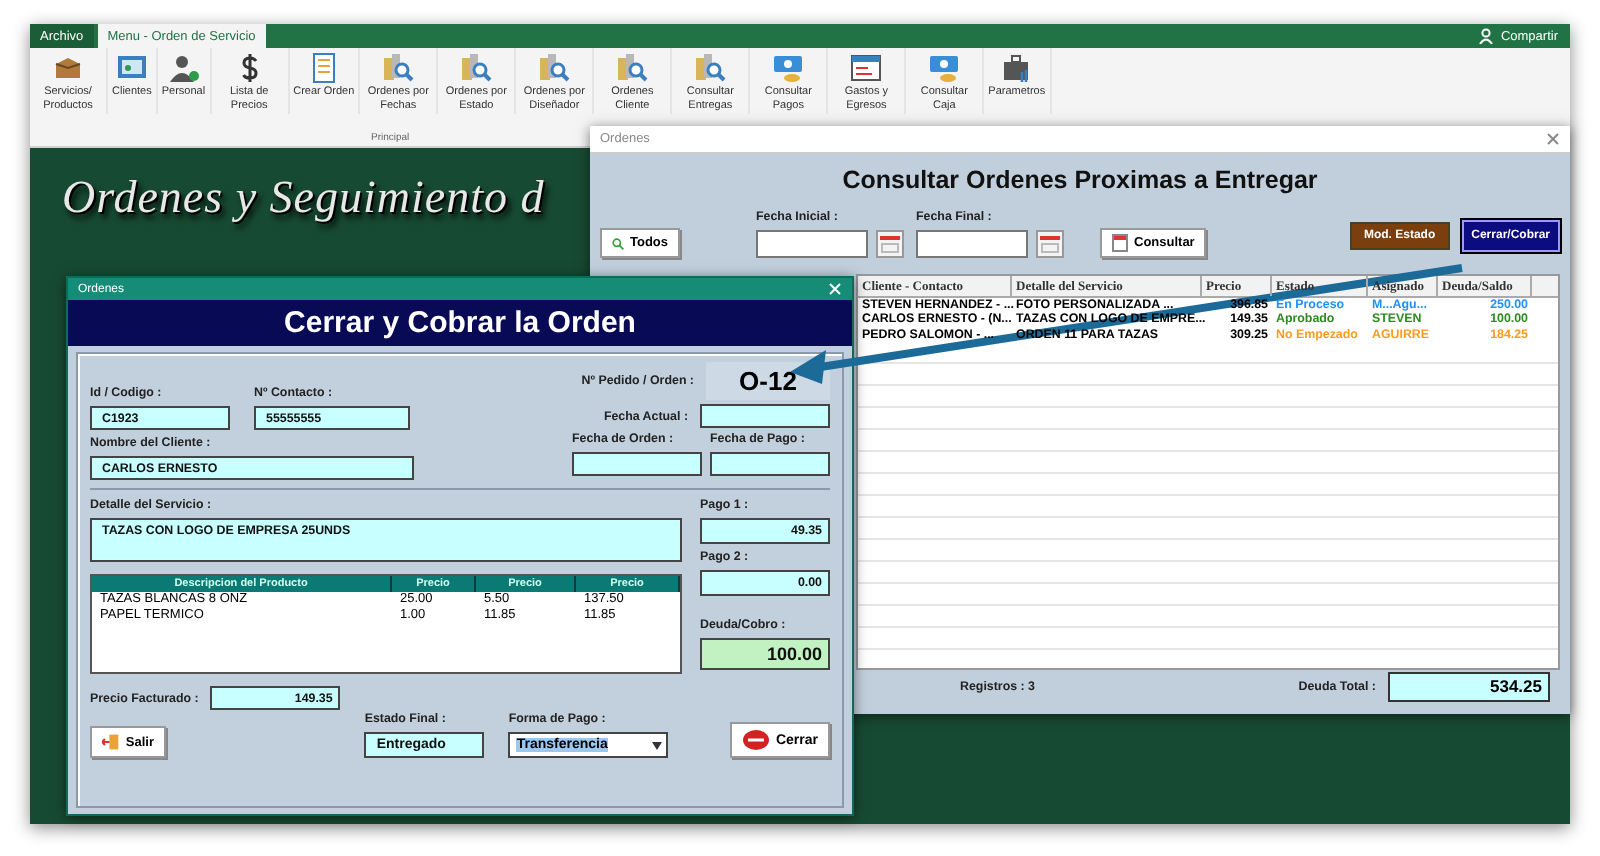  I want to click on briefcase-icon, so click(1016, 68).